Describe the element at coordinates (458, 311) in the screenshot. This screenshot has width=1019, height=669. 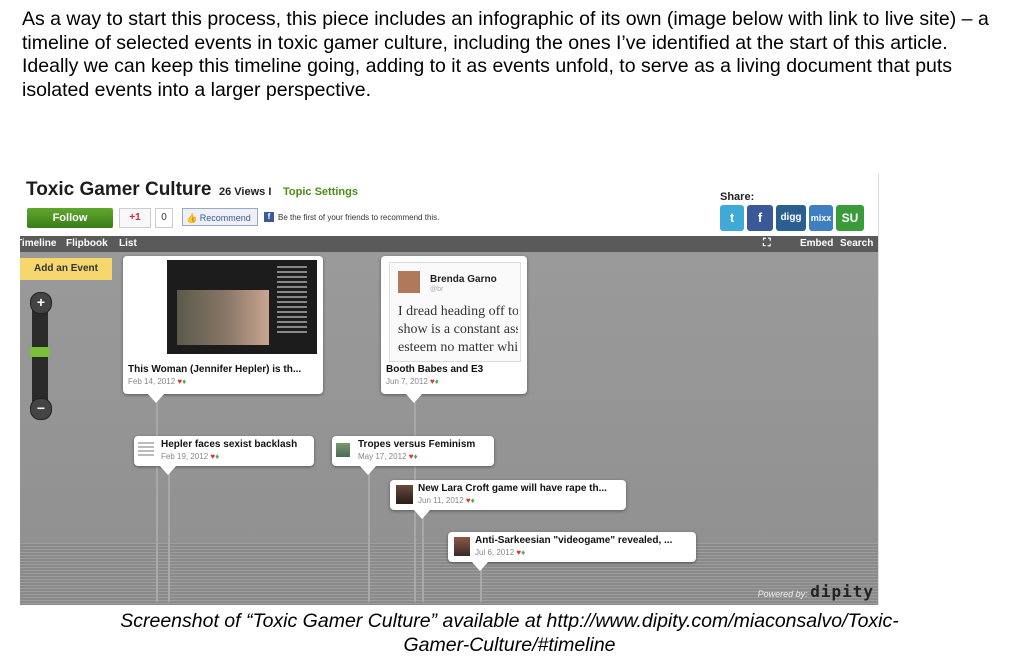
I see `tweet-line: I dread heading off to` at that location.